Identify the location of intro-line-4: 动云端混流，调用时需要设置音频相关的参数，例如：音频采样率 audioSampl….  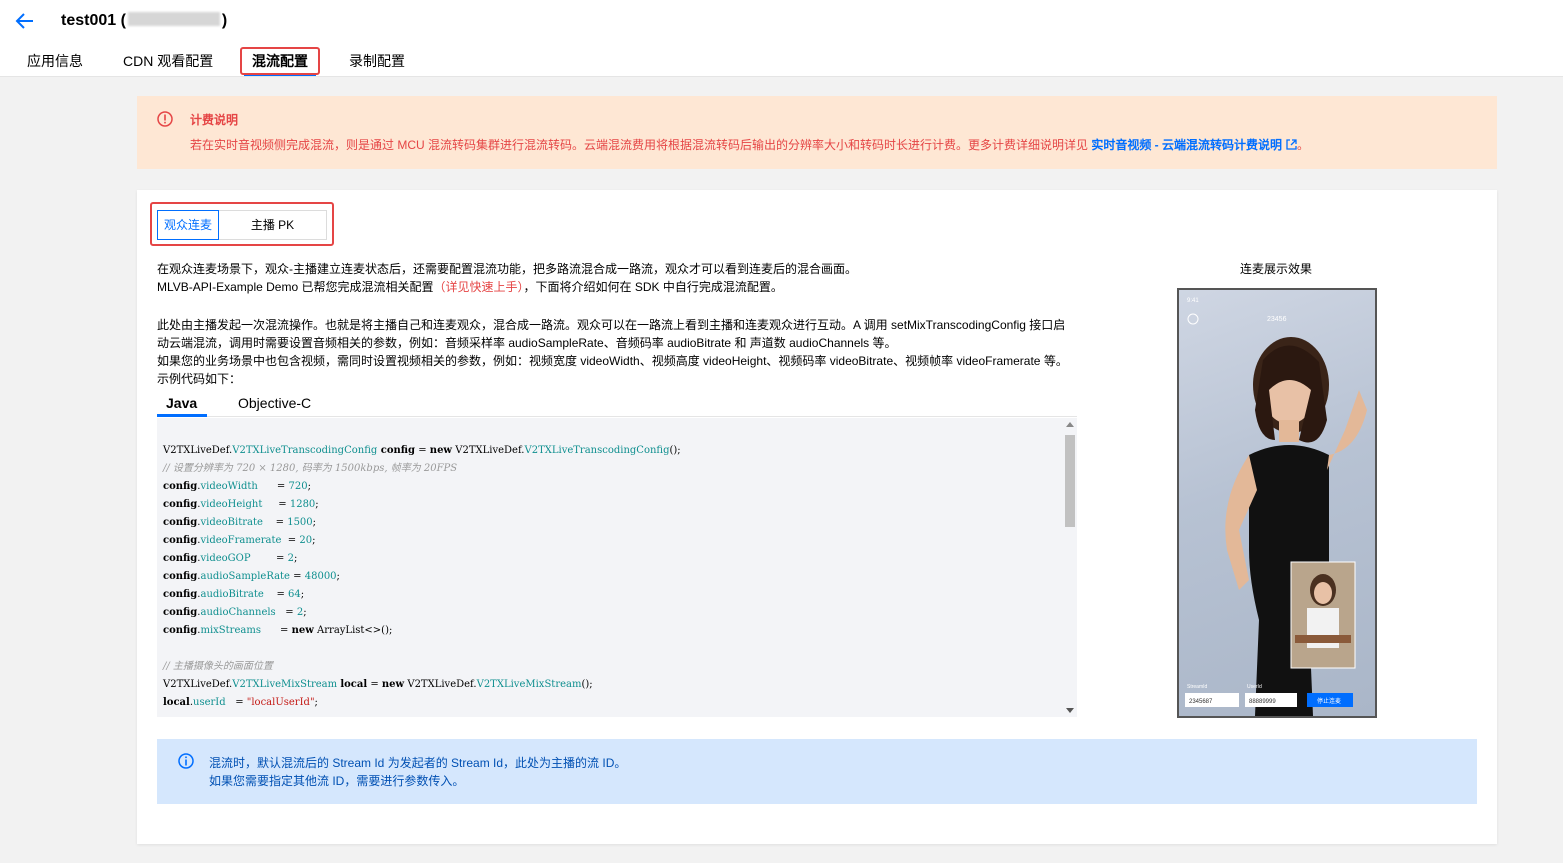
(527, 343).